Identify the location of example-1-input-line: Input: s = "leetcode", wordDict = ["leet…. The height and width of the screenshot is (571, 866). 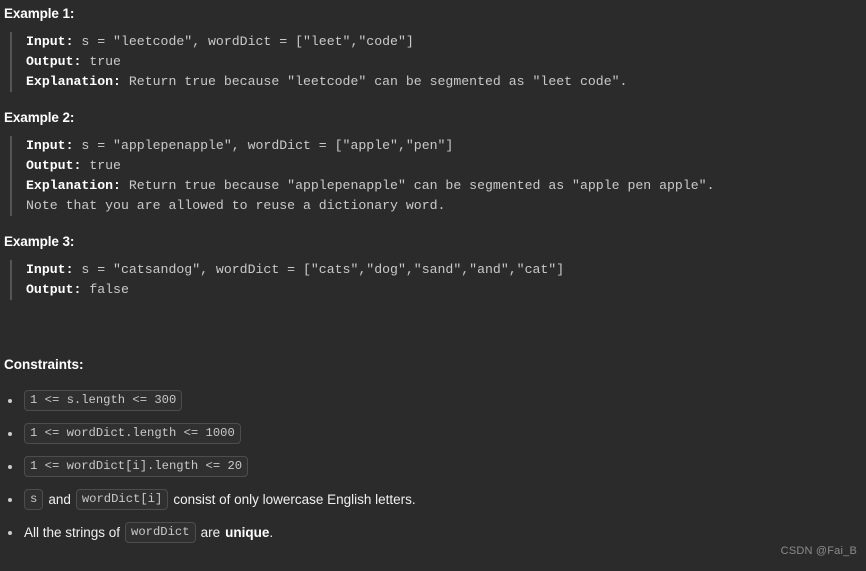
(446, 42).